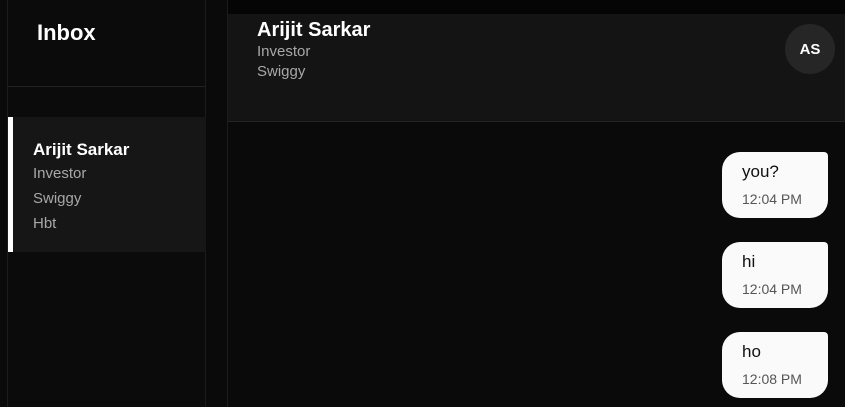 Image resolution: width=845 pixels, height=407 pixels. I want to click on conversation-company: Swiggy, so click(57, 198).